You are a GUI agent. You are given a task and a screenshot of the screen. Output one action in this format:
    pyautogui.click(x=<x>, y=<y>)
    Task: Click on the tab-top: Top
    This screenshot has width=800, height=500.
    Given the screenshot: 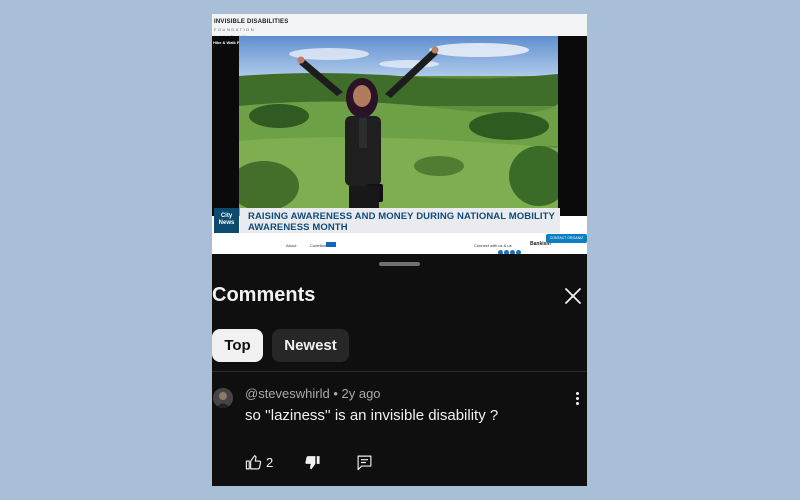 What is the action you would take?
    pyautogui.click(x=237, y=345)
    